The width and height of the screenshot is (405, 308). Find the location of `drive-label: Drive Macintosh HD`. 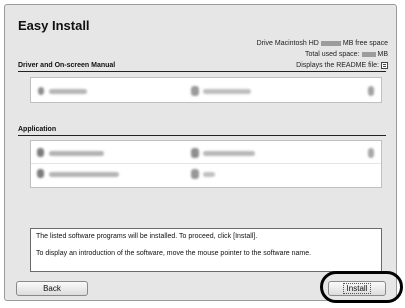

drive-label: Drive Macintosh HD is located at coordinates (287, 43).